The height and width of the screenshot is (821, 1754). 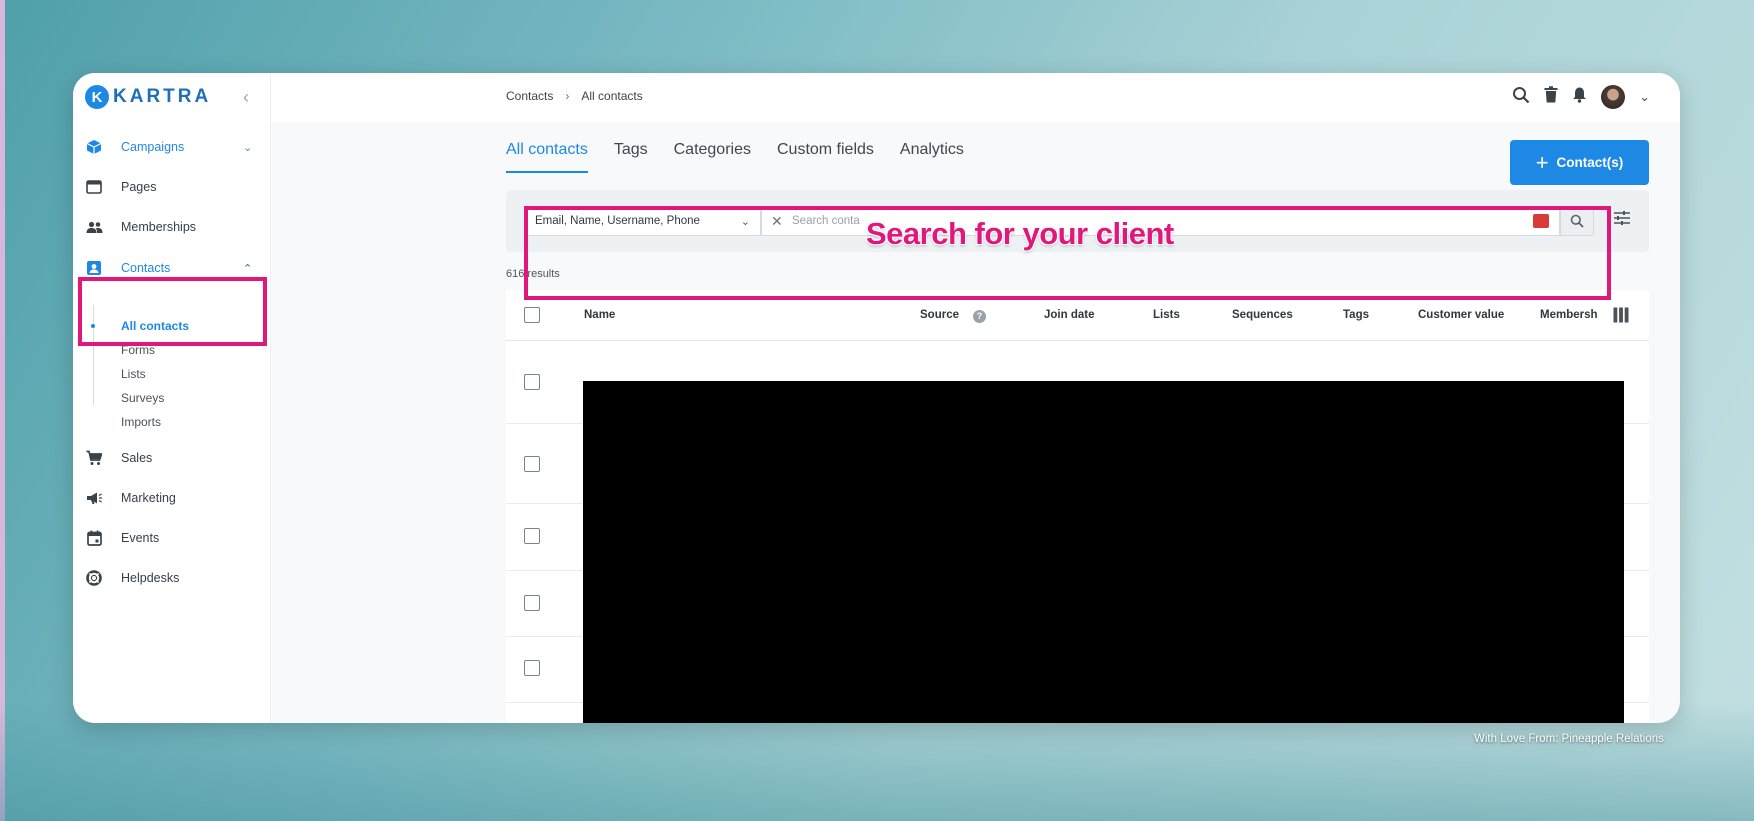 I want to click on sidebar-item-campaigns: Campaigns ⌄, so click(x=172, y=147).